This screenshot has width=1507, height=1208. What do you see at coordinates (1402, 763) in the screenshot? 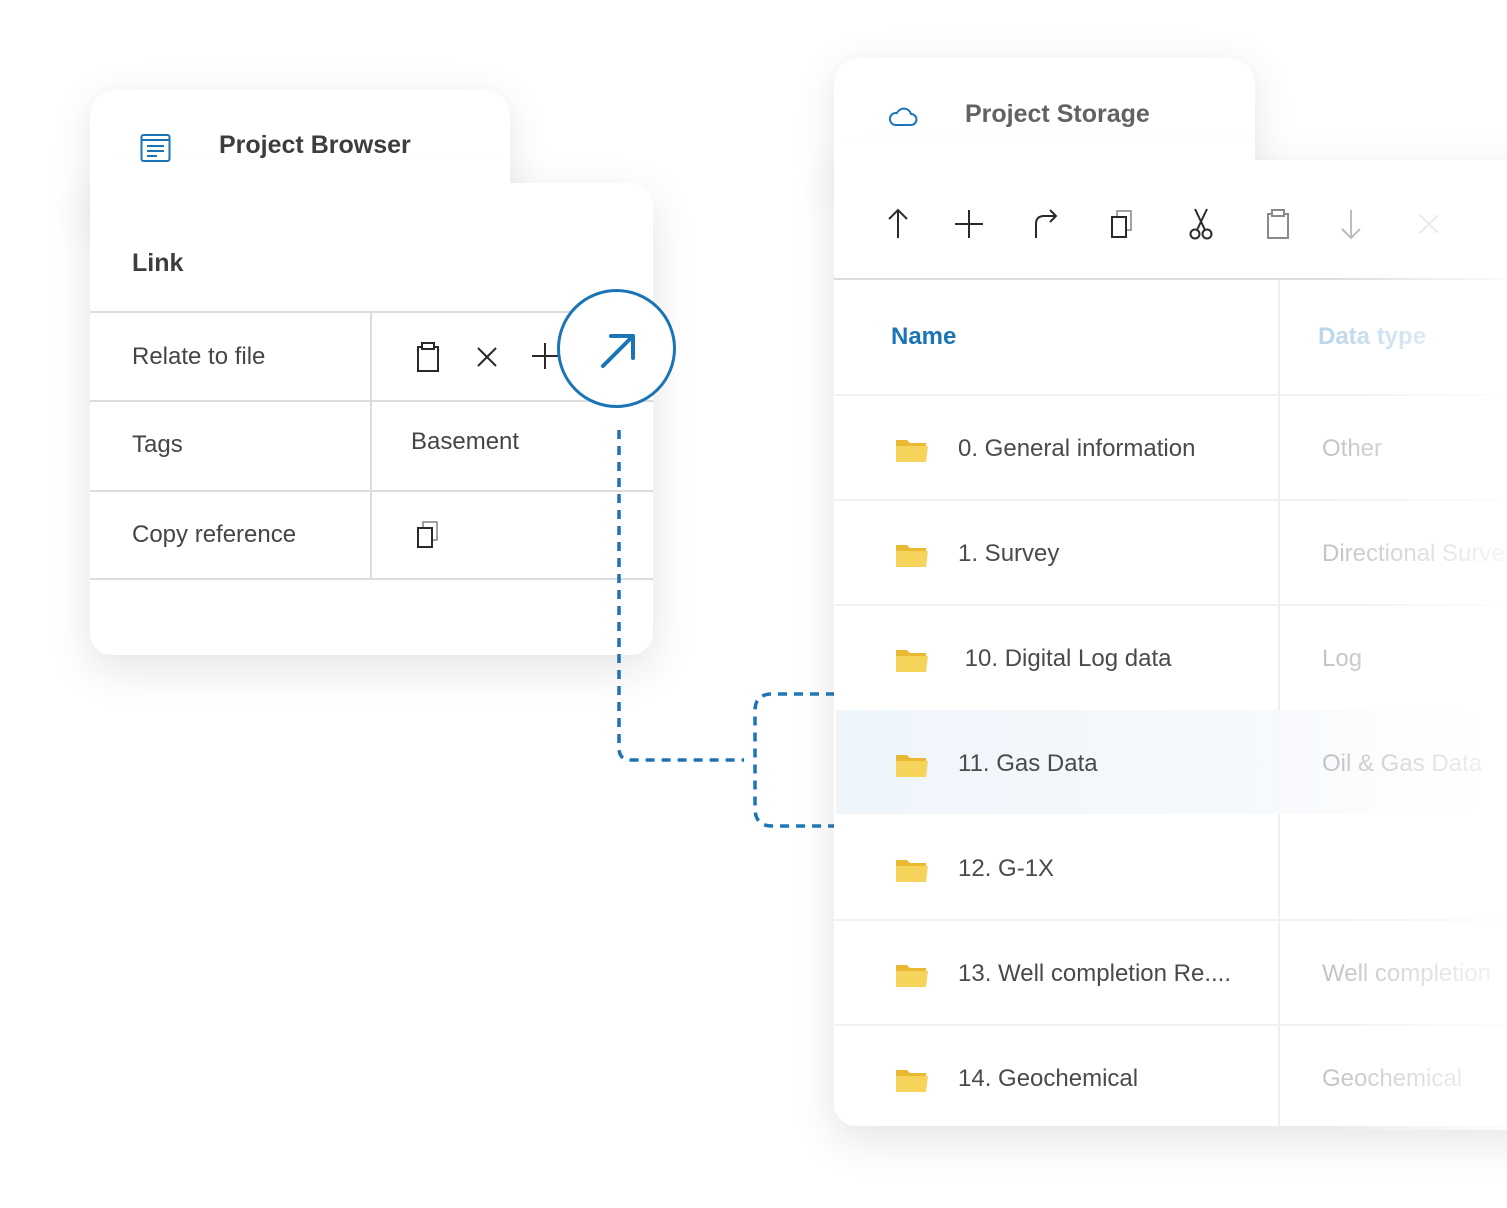
I see `row-data-type: Oil & Gas Data` at bounding box center [1402, 763].